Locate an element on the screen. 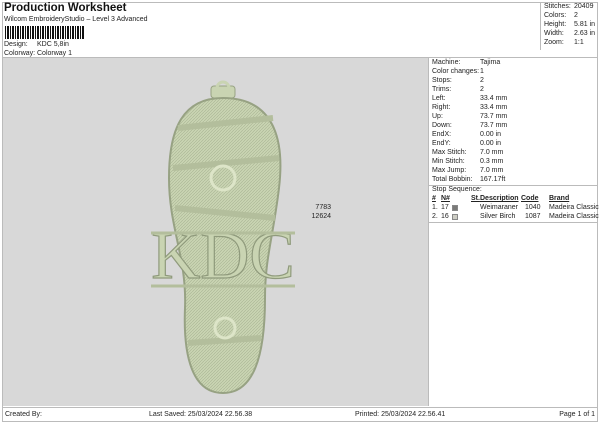  thread-code: 1040 is located at coordinates (533, 207).